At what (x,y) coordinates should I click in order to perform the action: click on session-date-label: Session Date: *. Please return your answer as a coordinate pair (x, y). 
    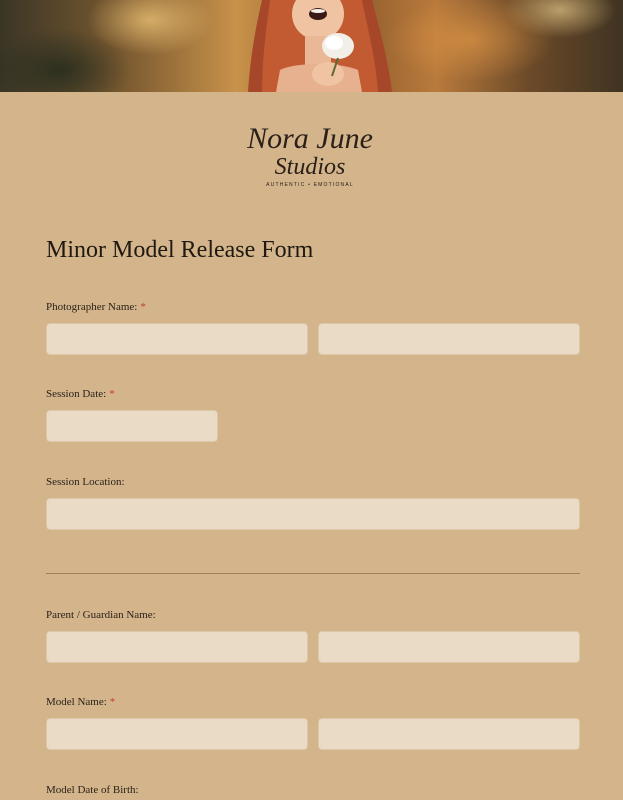
    Looking at the image, I should click on (80, 394).